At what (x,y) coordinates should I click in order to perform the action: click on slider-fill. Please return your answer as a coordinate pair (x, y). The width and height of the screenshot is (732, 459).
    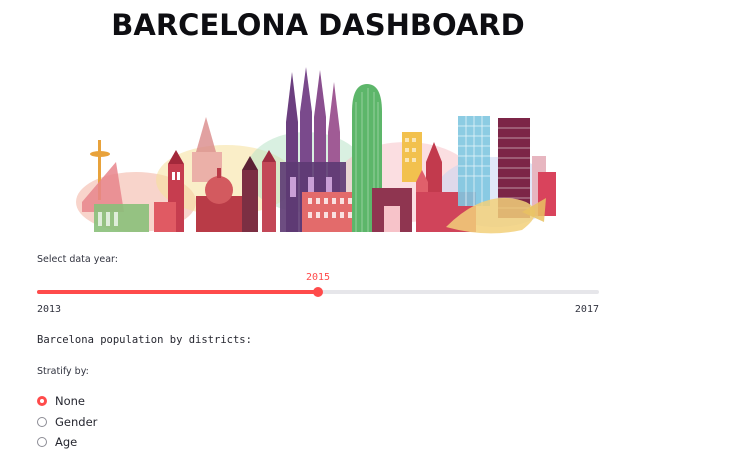
    Looking at the image, I should click on (177, 292).